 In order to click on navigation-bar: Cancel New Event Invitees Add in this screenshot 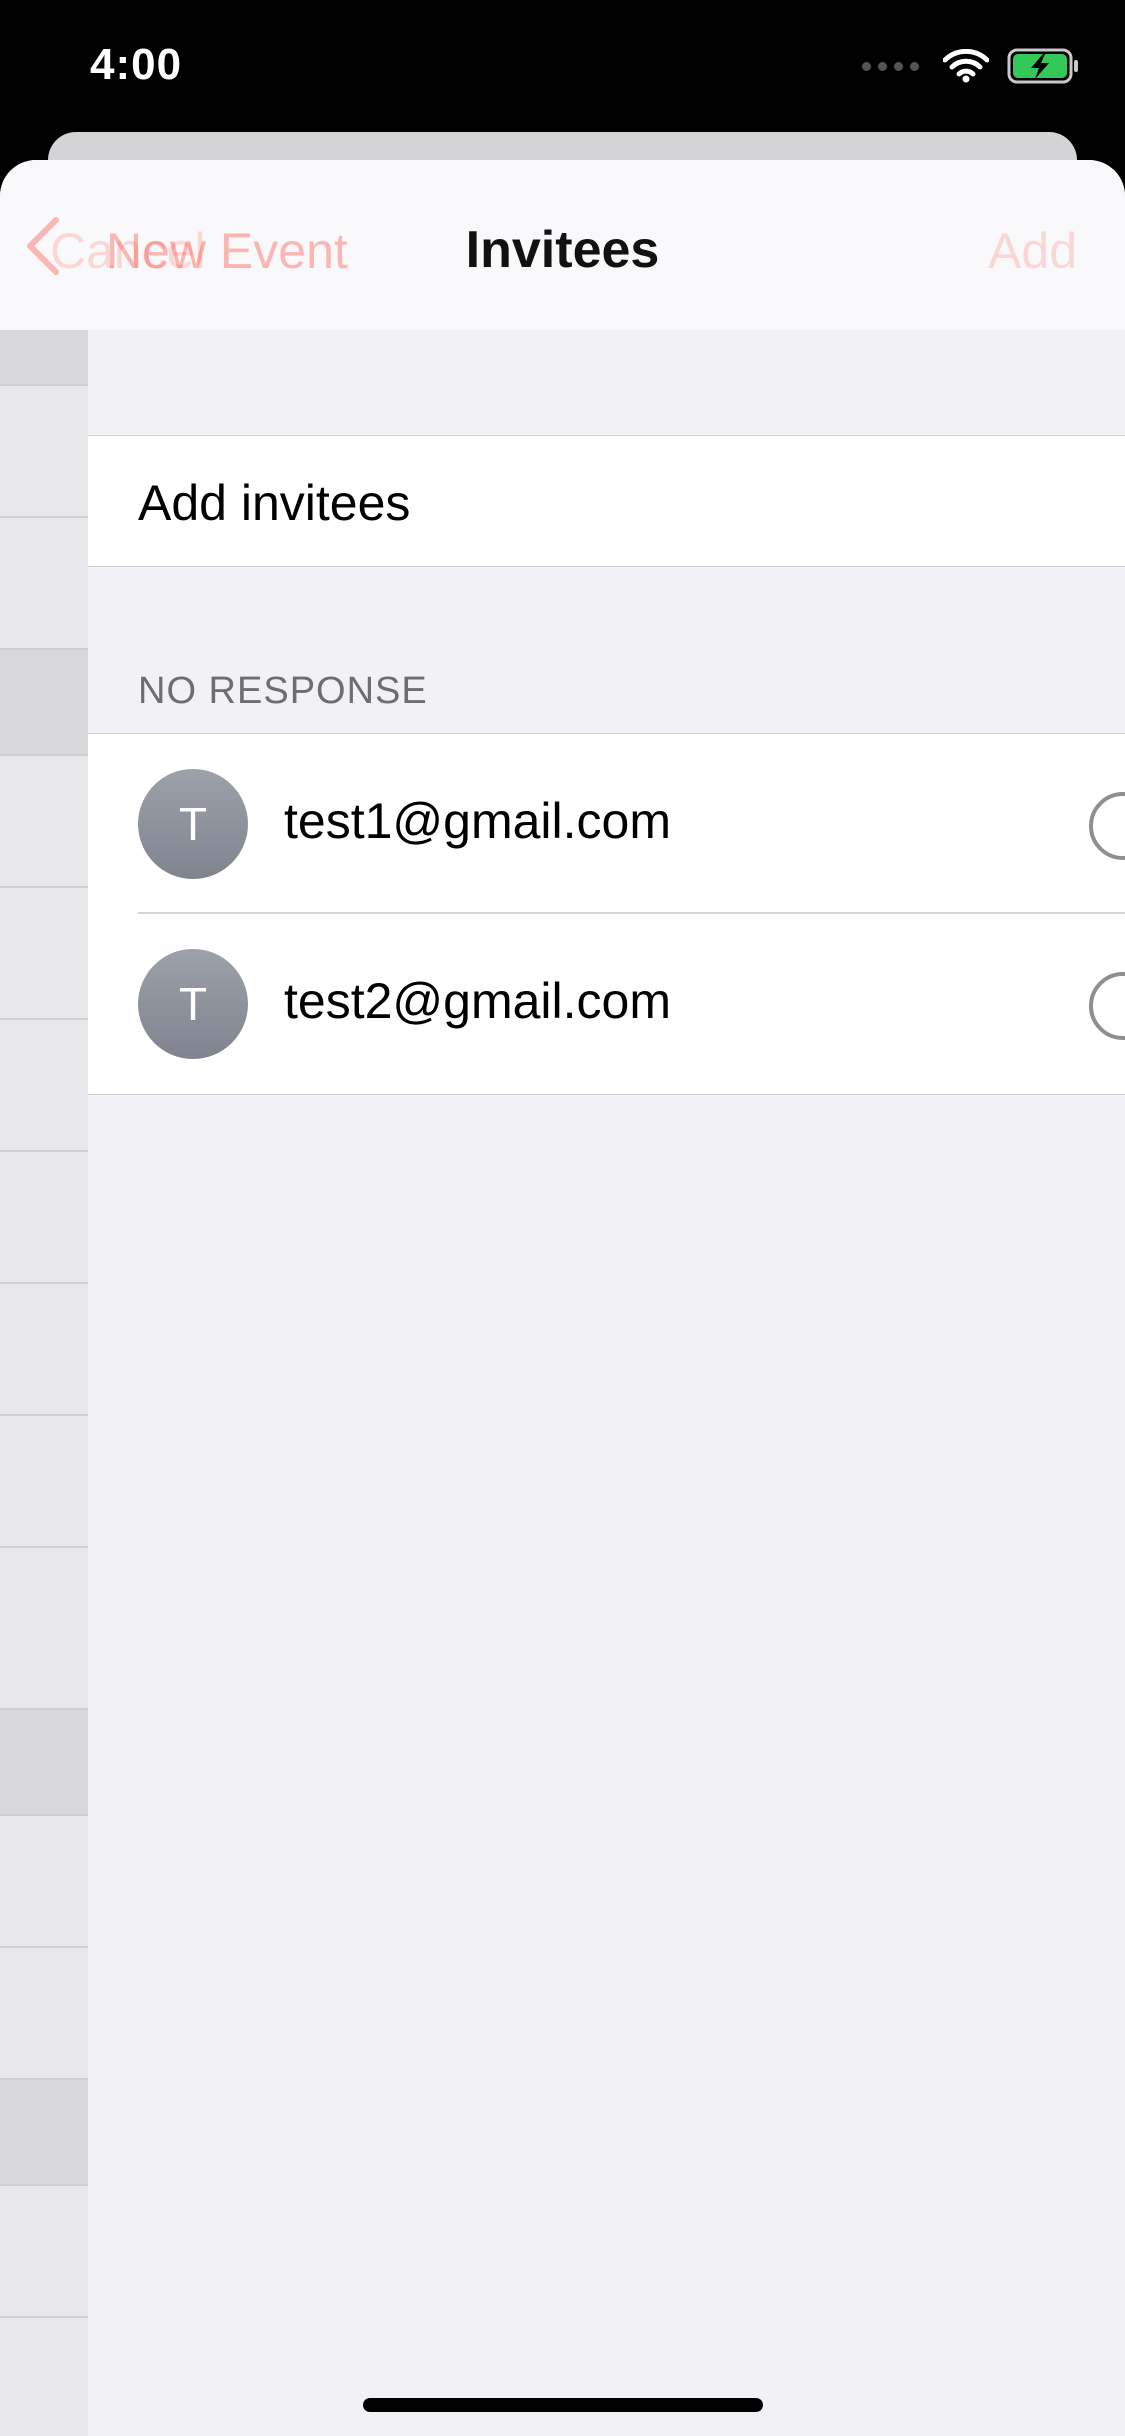, I will do `click(562, 246)`.